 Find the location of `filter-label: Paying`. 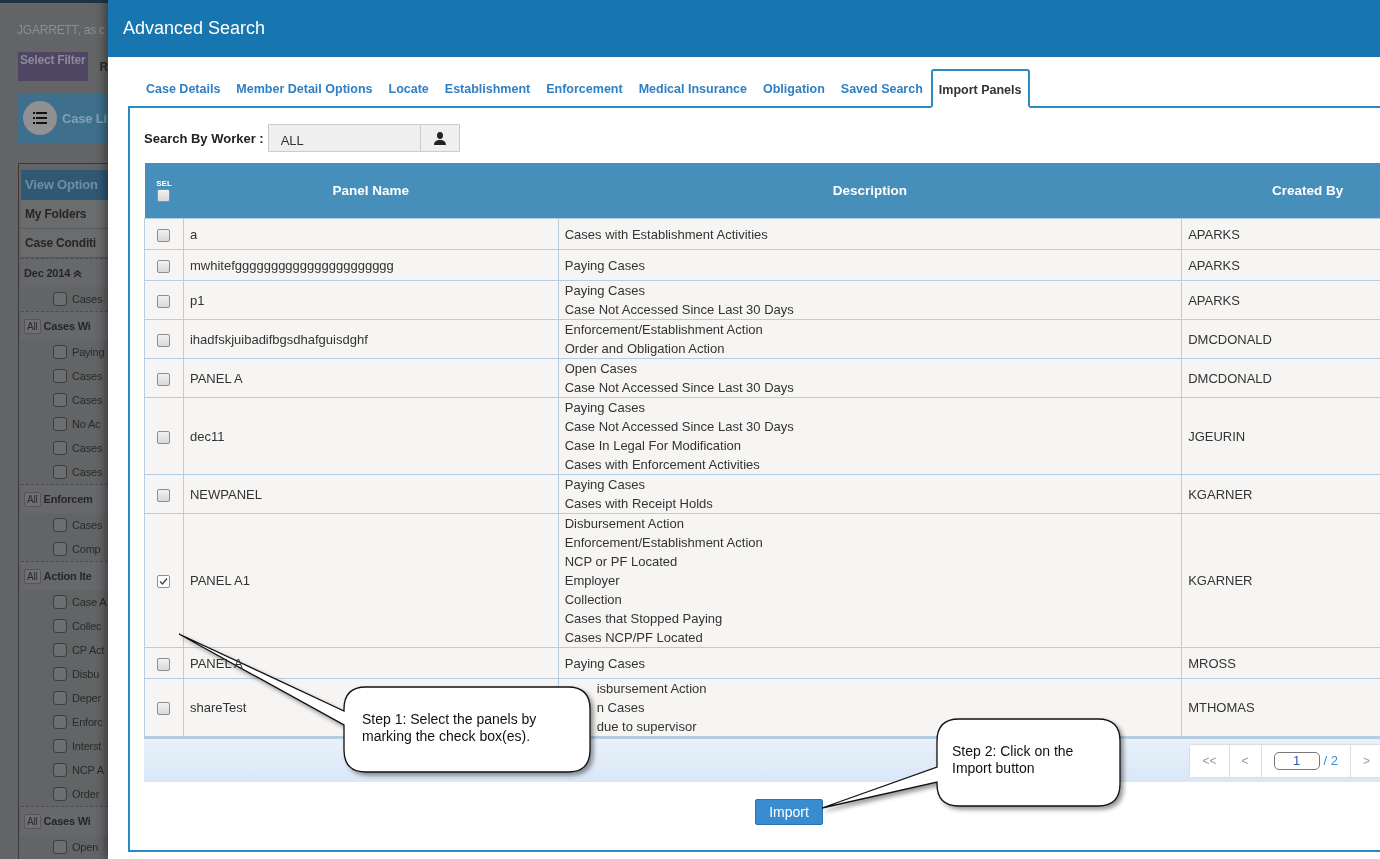

filter-label: Paying is located at coordinates (88, 352).